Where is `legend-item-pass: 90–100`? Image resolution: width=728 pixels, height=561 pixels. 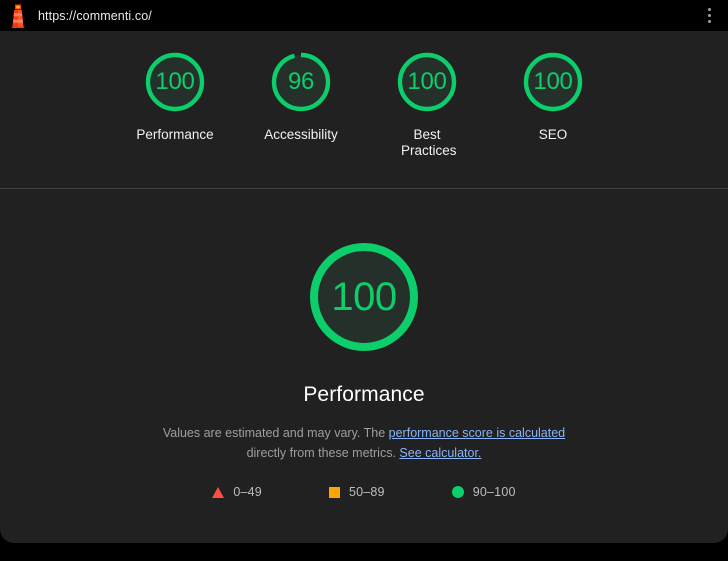
legend-item-pass: 90–100 is located at coordinates (483, 492).